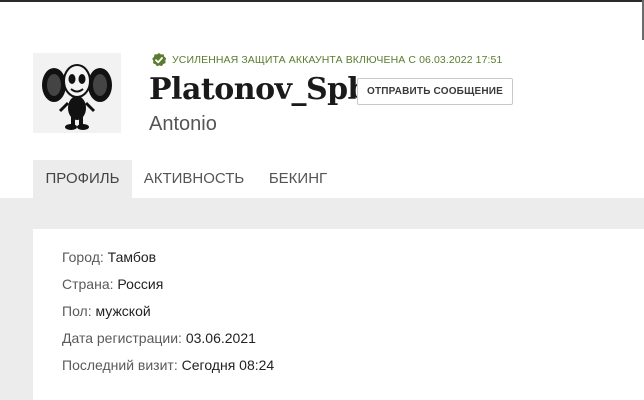 This screenshot has width=644, height=400. I want to click on detail-label: Дата регистрации:, so click(122, 338).